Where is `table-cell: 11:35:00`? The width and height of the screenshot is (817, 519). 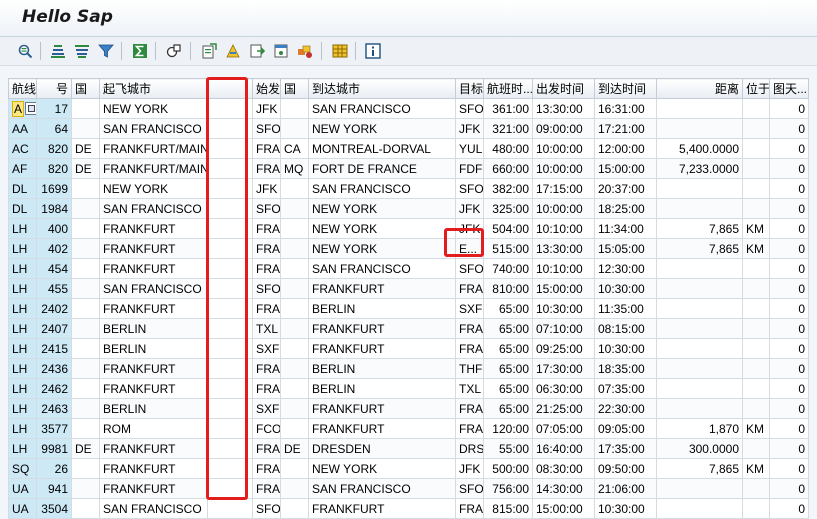 table-cell: 11:35:00 is located at coordinates (625, 308).